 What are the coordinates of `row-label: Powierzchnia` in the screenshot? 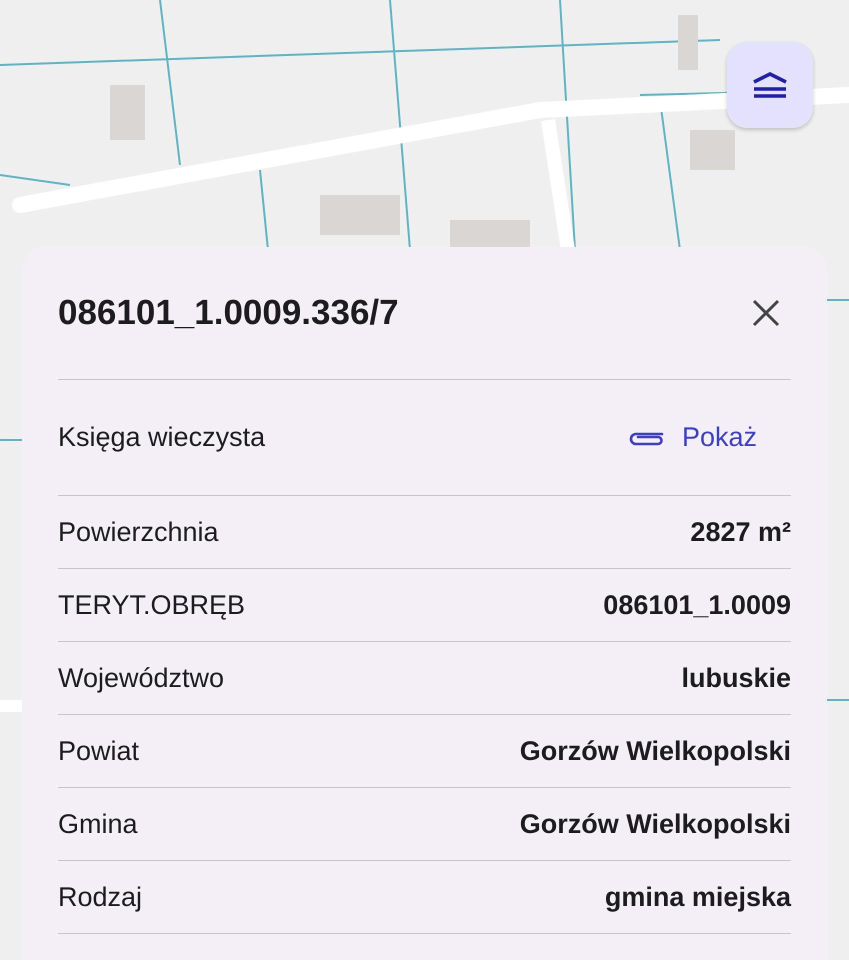 It's located at (138, 532).